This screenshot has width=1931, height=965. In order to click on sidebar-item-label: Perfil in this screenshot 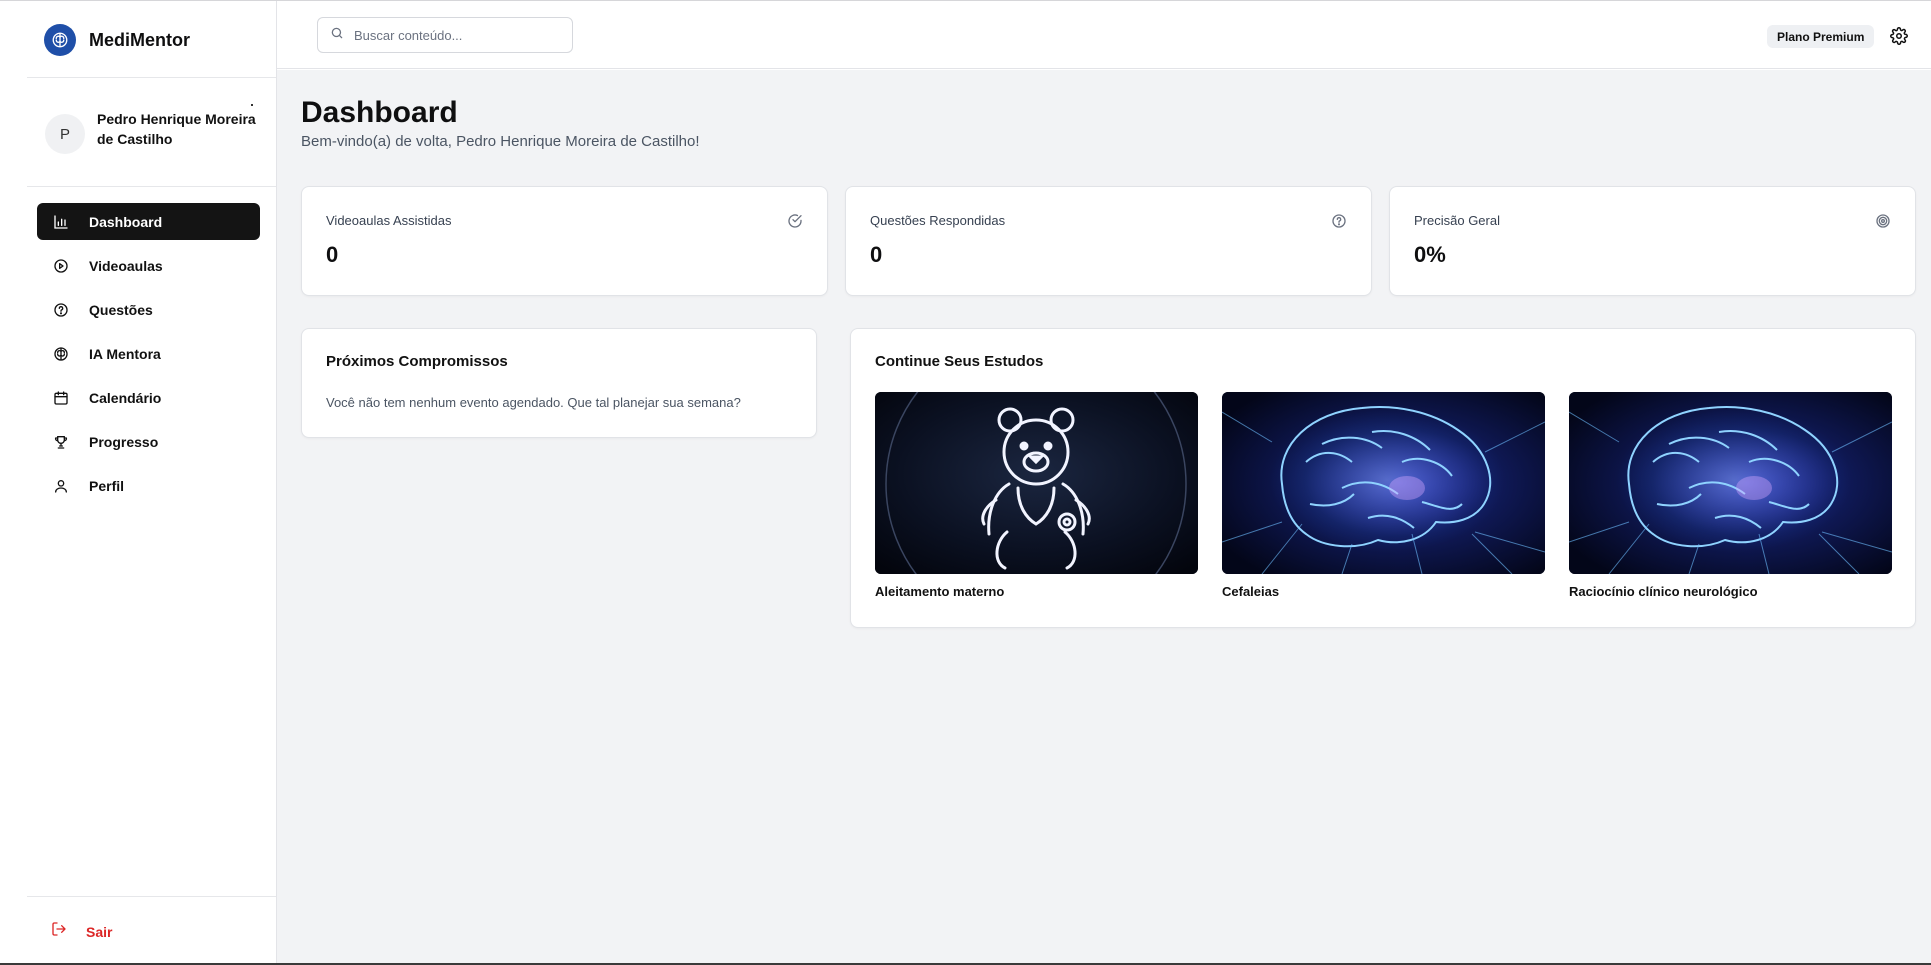, I will do `click(107, 485)`.